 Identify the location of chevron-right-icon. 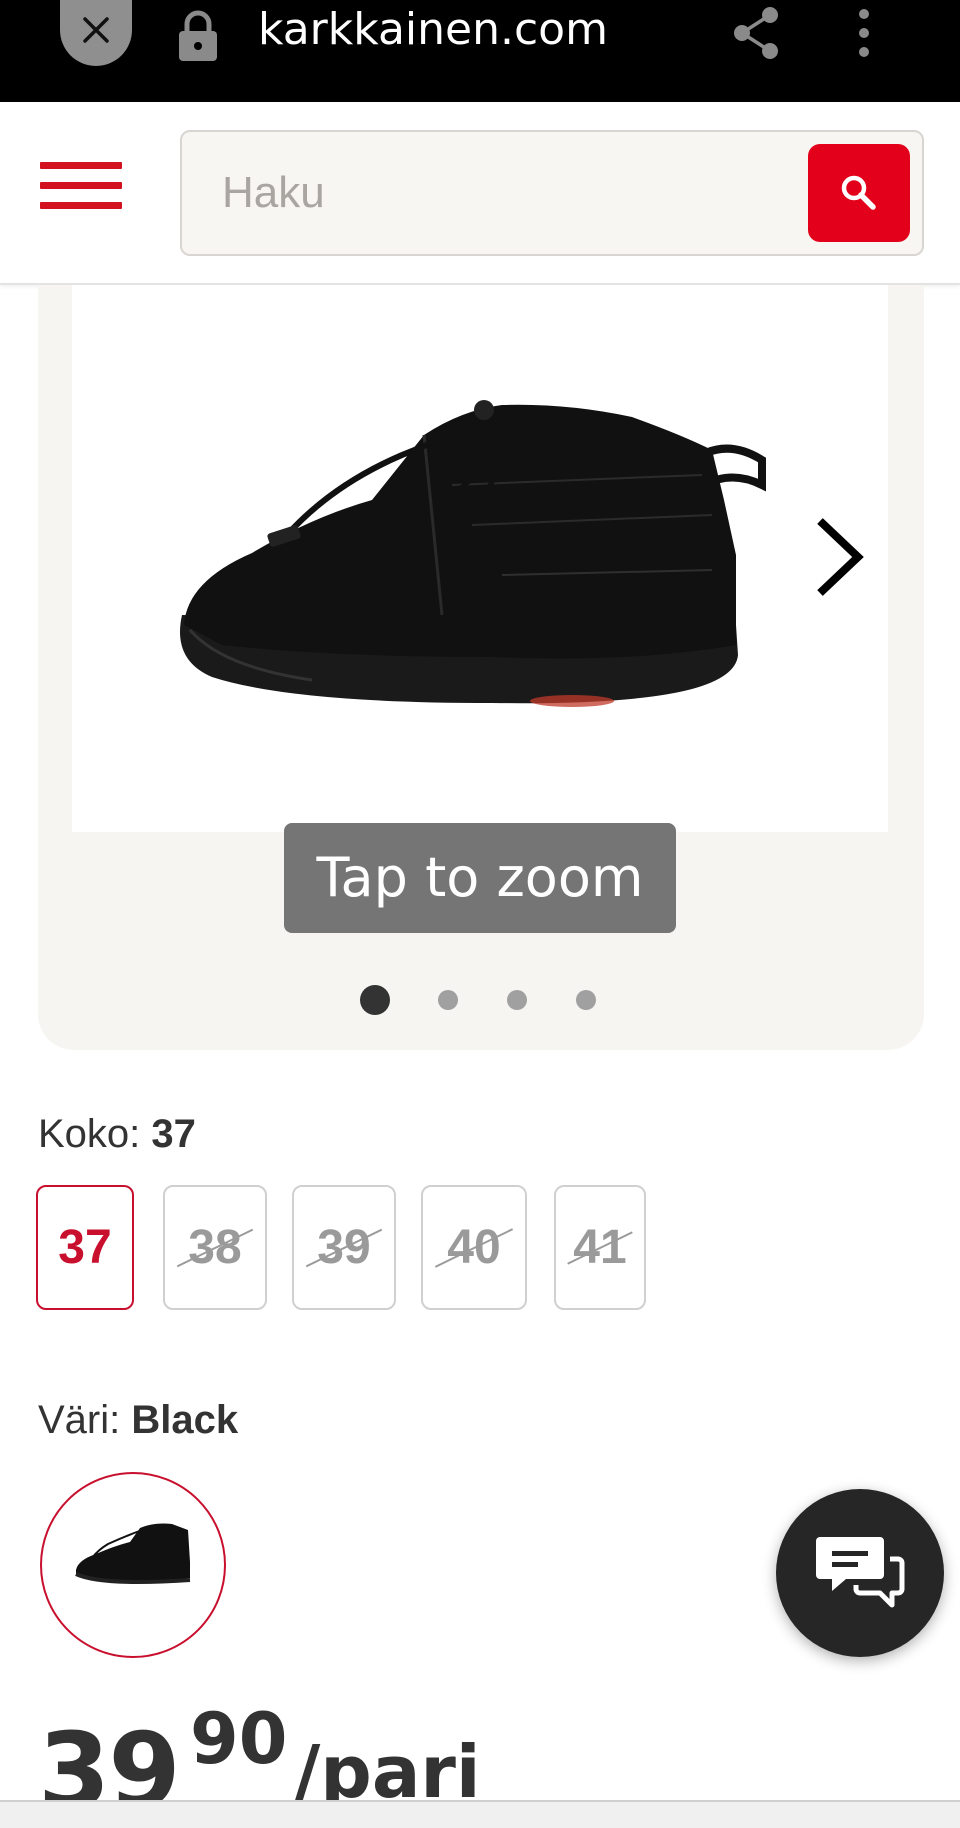
(840, 557).